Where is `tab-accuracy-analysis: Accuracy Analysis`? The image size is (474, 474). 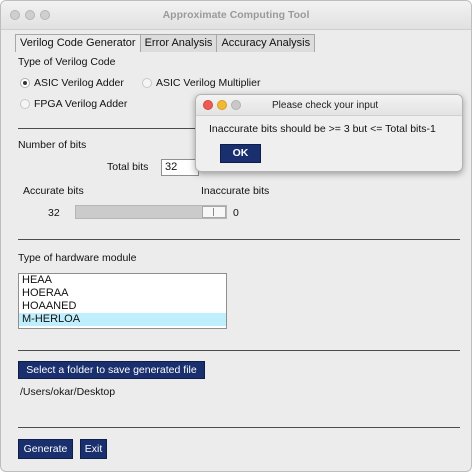
tab-accuracy-analysis: Accuracy Analysis is located at coordinates (266, 43).